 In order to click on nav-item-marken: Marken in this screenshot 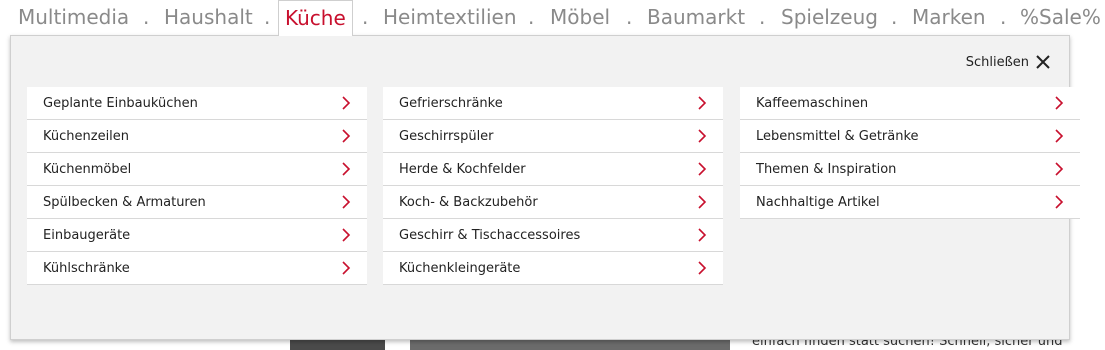, I will do `click(949, 18)`.